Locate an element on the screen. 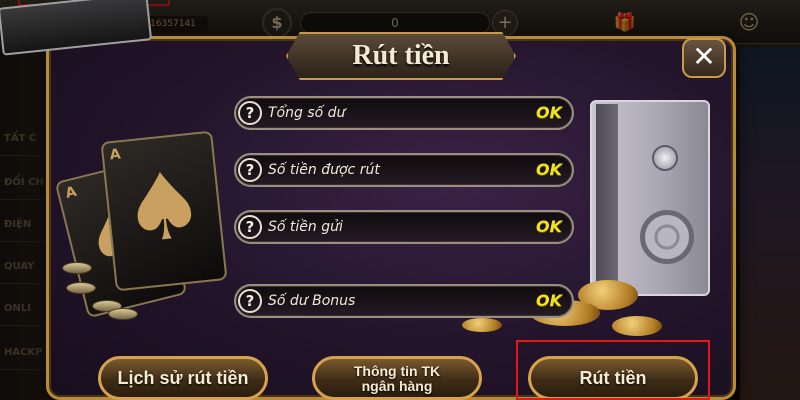  dialog-title: Rút tiền is located at coordinates (401, 55).